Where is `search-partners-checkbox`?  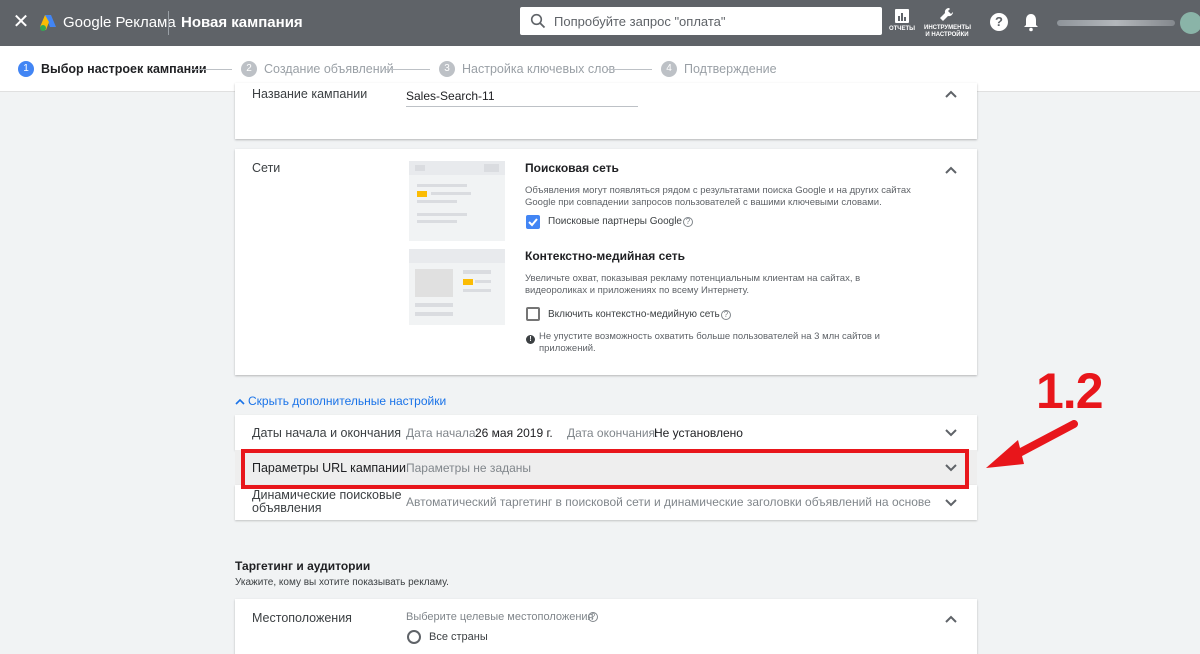
search-partners-checkbox is located at coordinates (533, 222).